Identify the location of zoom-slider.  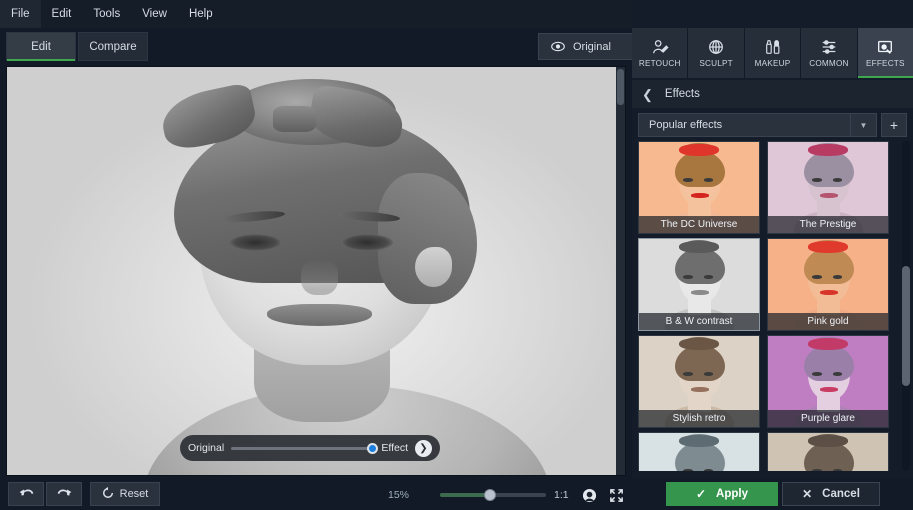
(493, 495).